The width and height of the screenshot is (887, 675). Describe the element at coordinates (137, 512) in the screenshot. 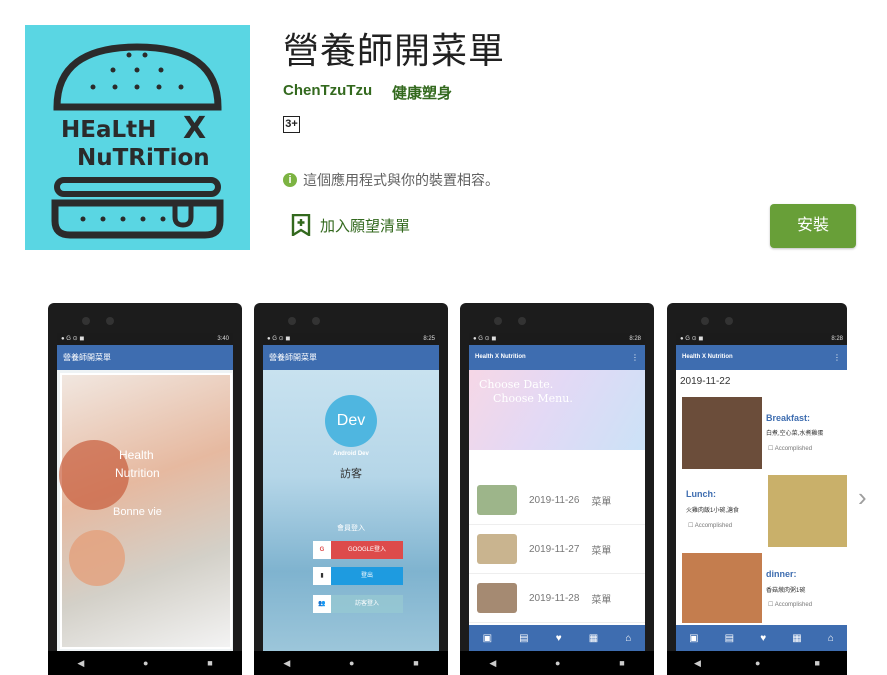

I see `splash-text-bonne-vie: Bonne vie` at that location.